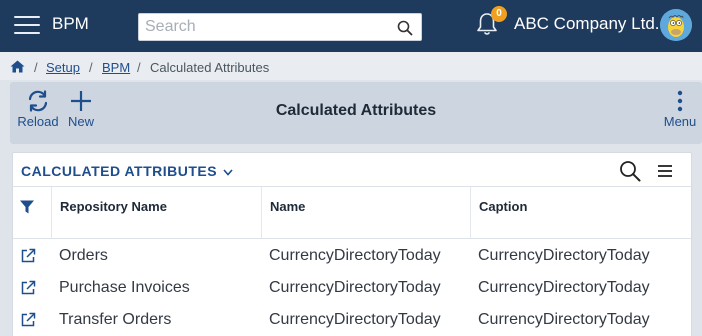 Image resolution: width=702 pixels, height=336 pixels. What do you see at coordinates (264, 27) in the screenshot?
I see `search-input` at bounding box center [264, 27].